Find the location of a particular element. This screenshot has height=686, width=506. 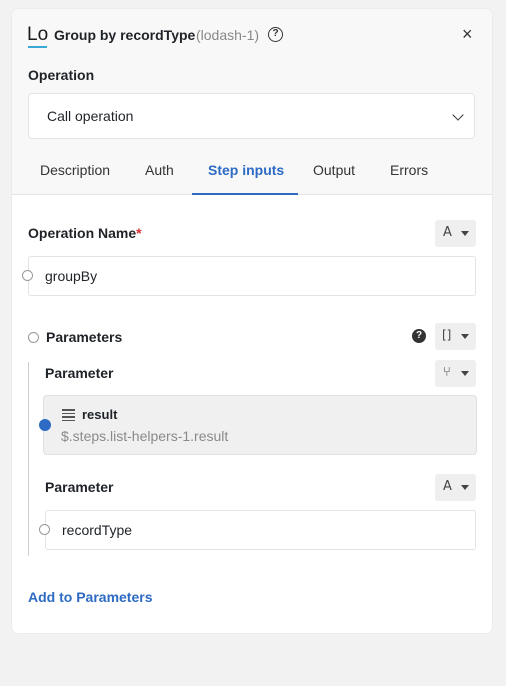

branch-type-icon: ⑂ is located at coordinates (447, 372).